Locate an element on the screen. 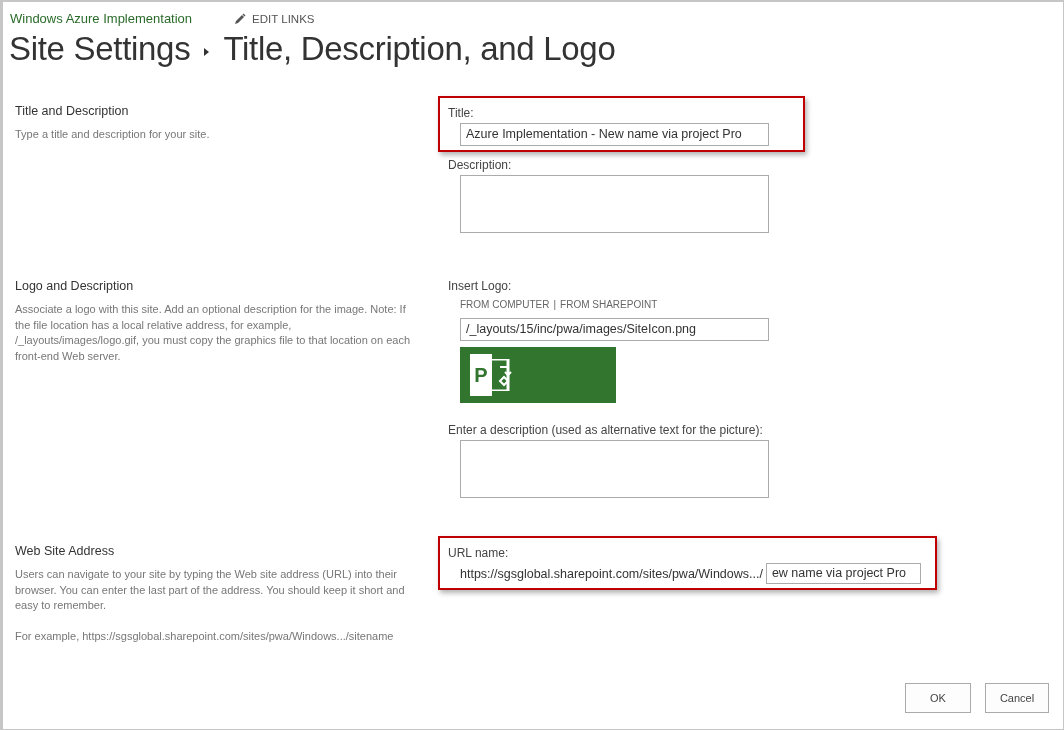 This screenshot has width=1064, height=730. section-description: Type a title and description for your site. is located at coordinates (113, 134).